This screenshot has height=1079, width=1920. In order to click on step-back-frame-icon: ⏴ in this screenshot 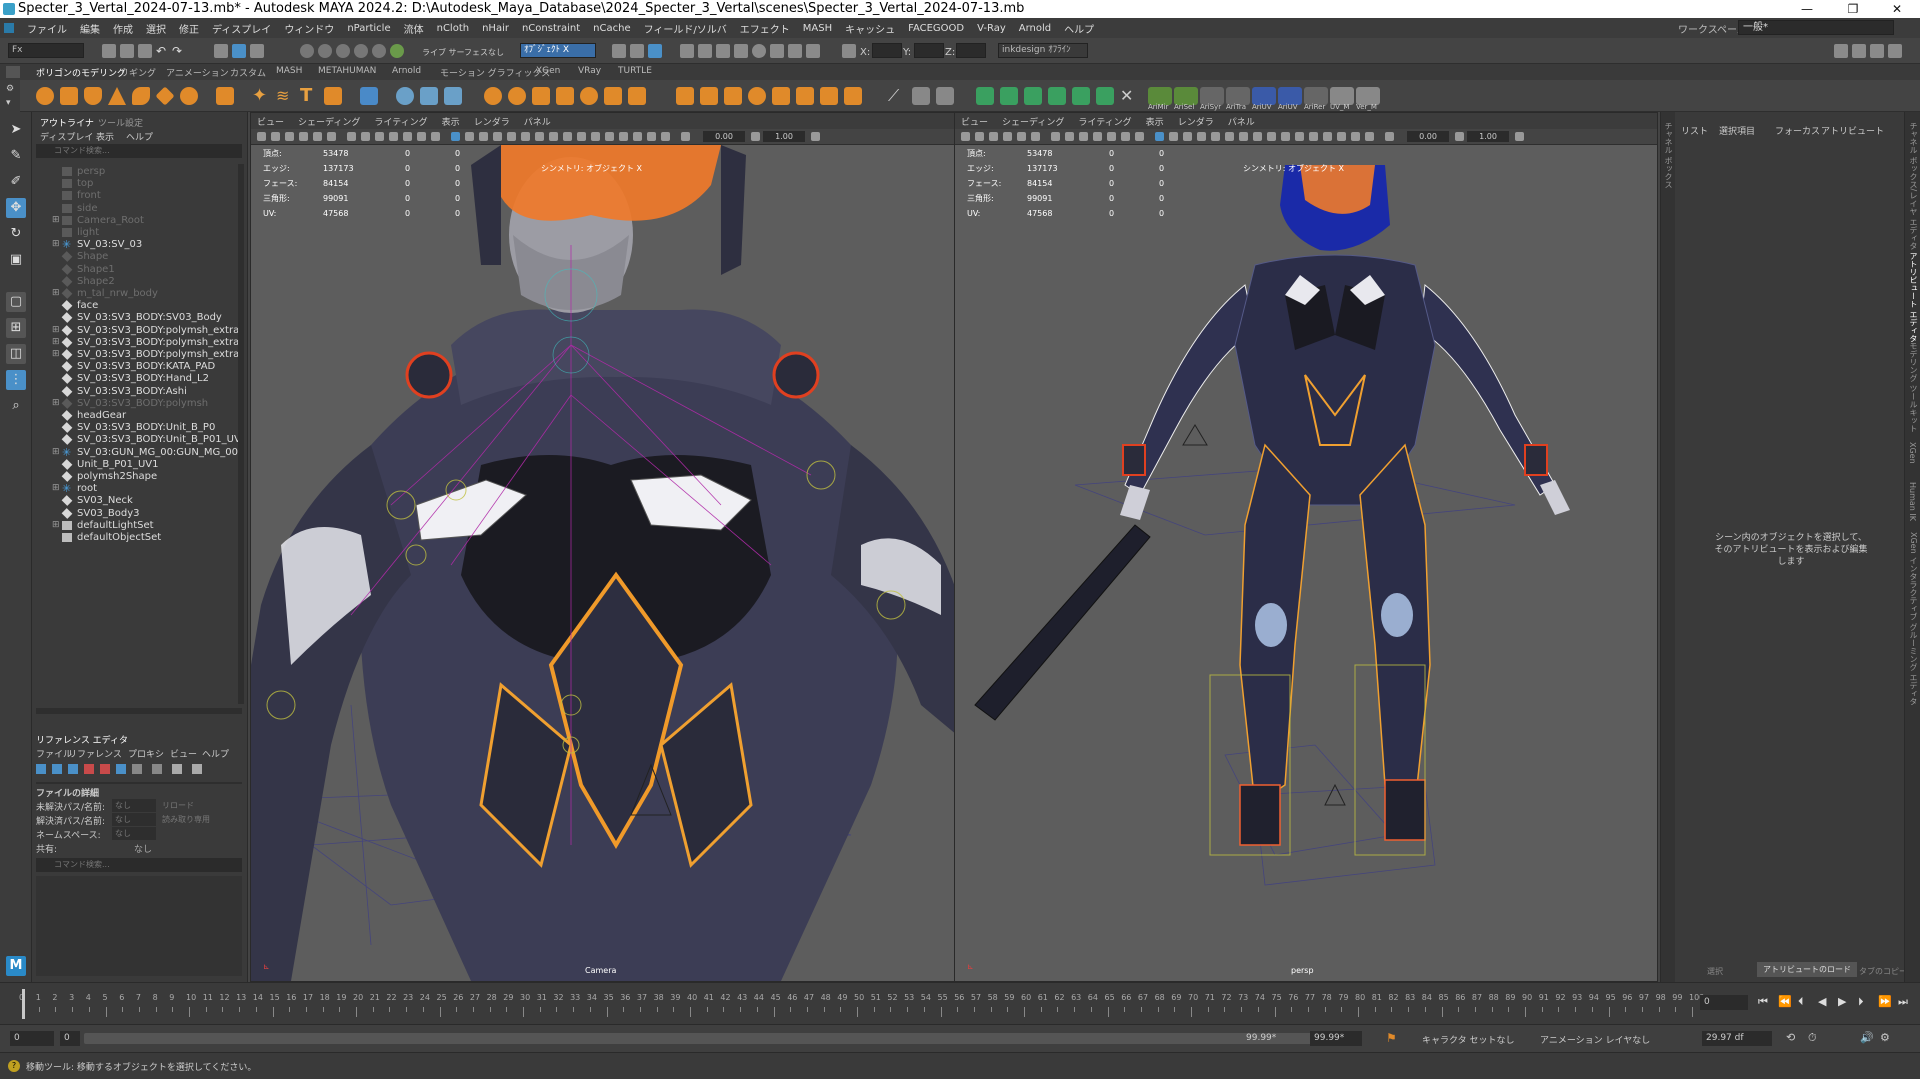, I will do `click(1801, 1002)`.